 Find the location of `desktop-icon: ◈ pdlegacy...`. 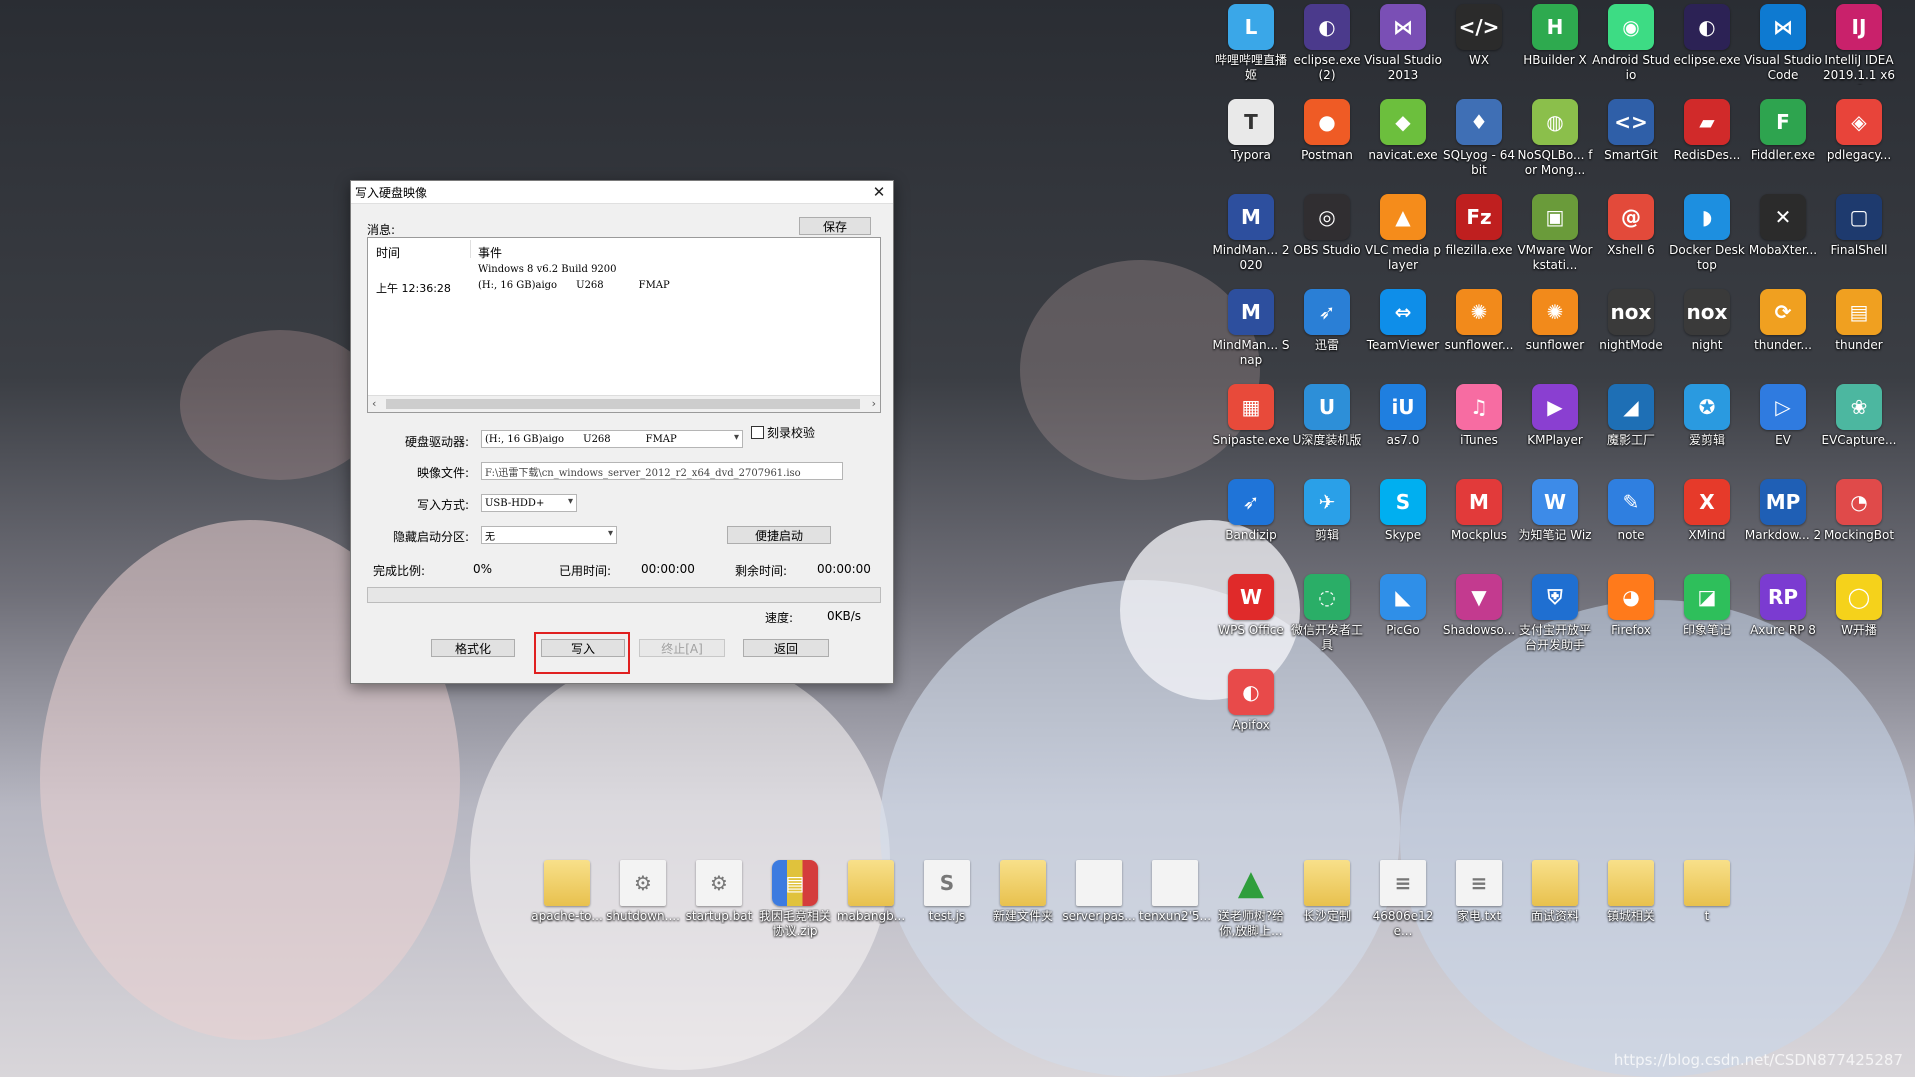

desktop-icon: ◈ pdlegacy... is located at coordinates (1859, 131).